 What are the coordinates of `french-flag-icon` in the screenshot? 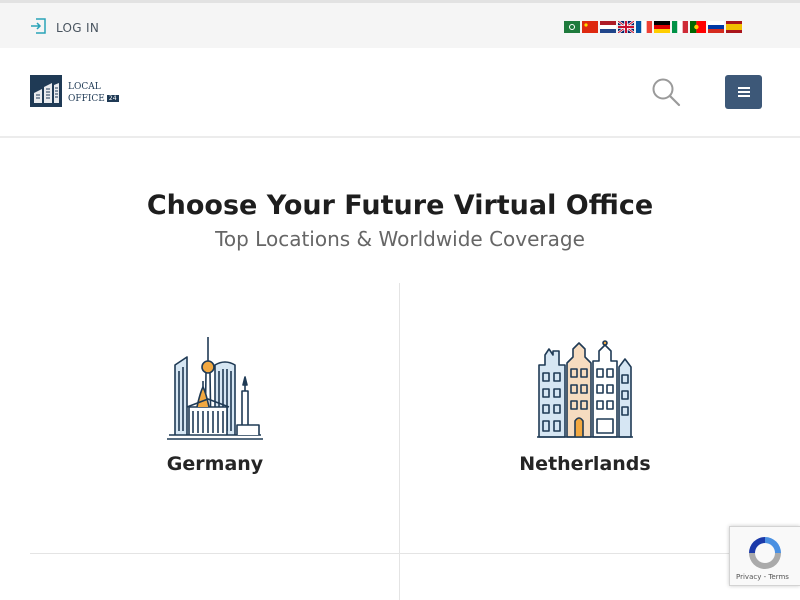 It's located at (644, 27).